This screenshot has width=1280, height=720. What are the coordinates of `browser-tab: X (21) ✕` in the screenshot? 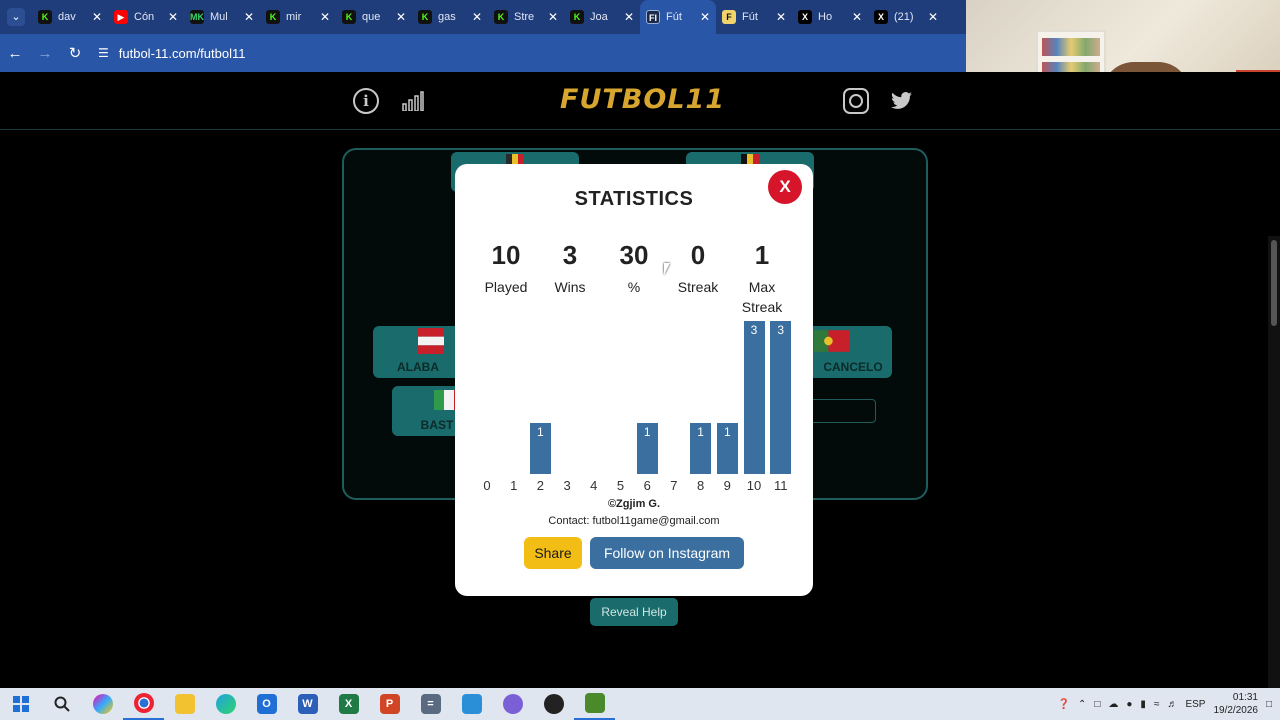 It's located at (906, 17).